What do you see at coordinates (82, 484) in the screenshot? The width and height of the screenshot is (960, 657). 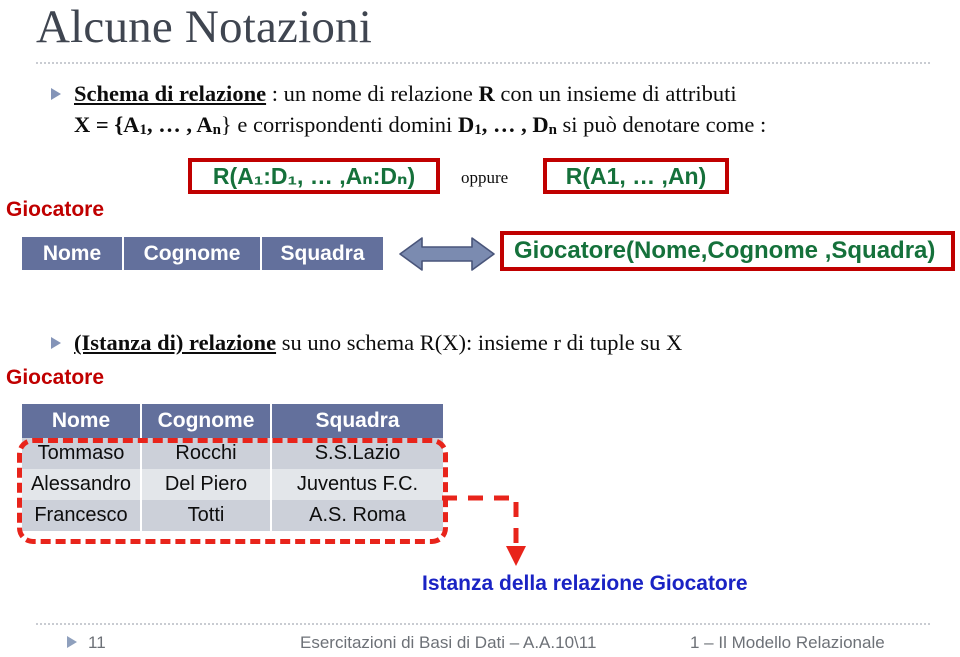 I see `cell-nome: Alessandro` at bounding box center [82, 484].